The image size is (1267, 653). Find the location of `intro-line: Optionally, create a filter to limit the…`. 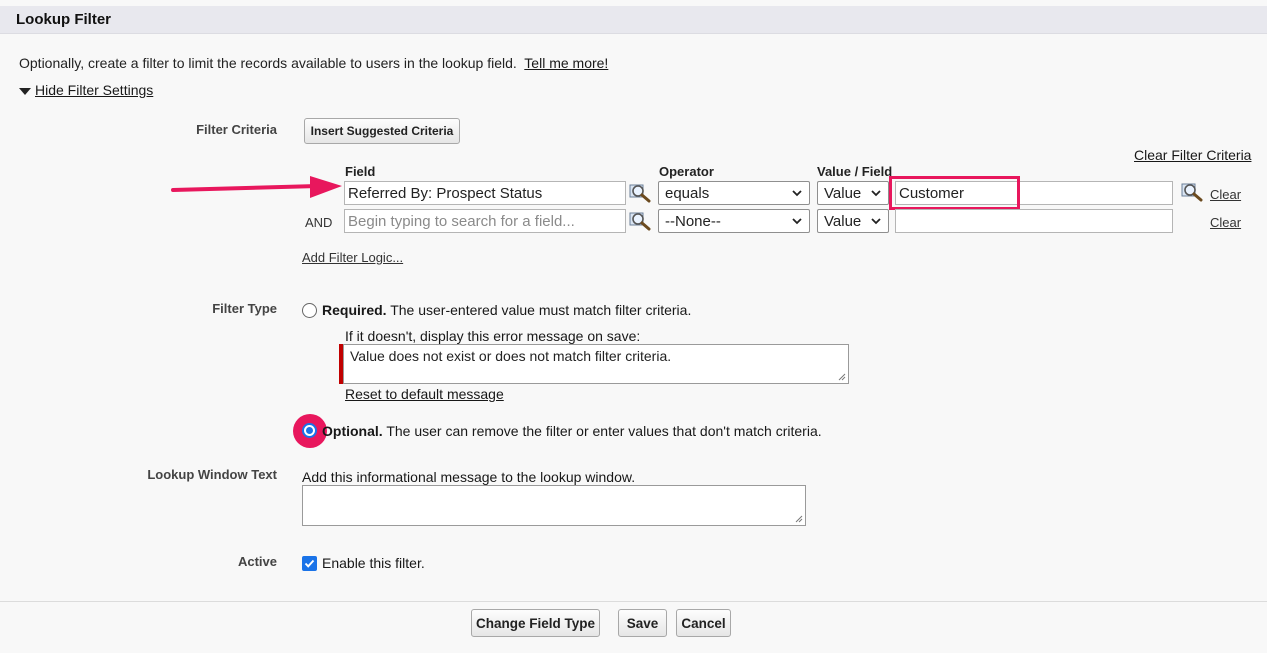

intro-line: Optionally, create a filter to limit the… is located at coordinates (313, 63).